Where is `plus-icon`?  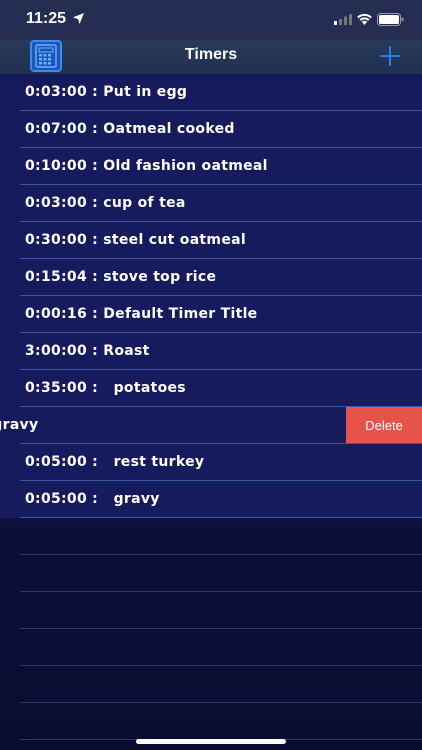 plus-icon is located at coordinates (390, 56).